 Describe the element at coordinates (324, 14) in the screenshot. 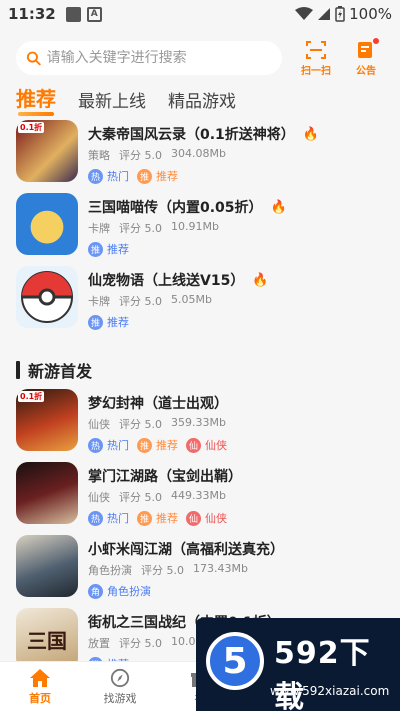

I see `signal-icon` at that location.